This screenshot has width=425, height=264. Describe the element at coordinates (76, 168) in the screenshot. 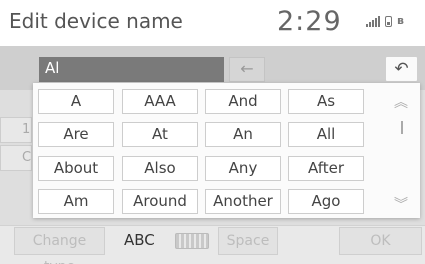

I see `candidate-word: About` at that location.